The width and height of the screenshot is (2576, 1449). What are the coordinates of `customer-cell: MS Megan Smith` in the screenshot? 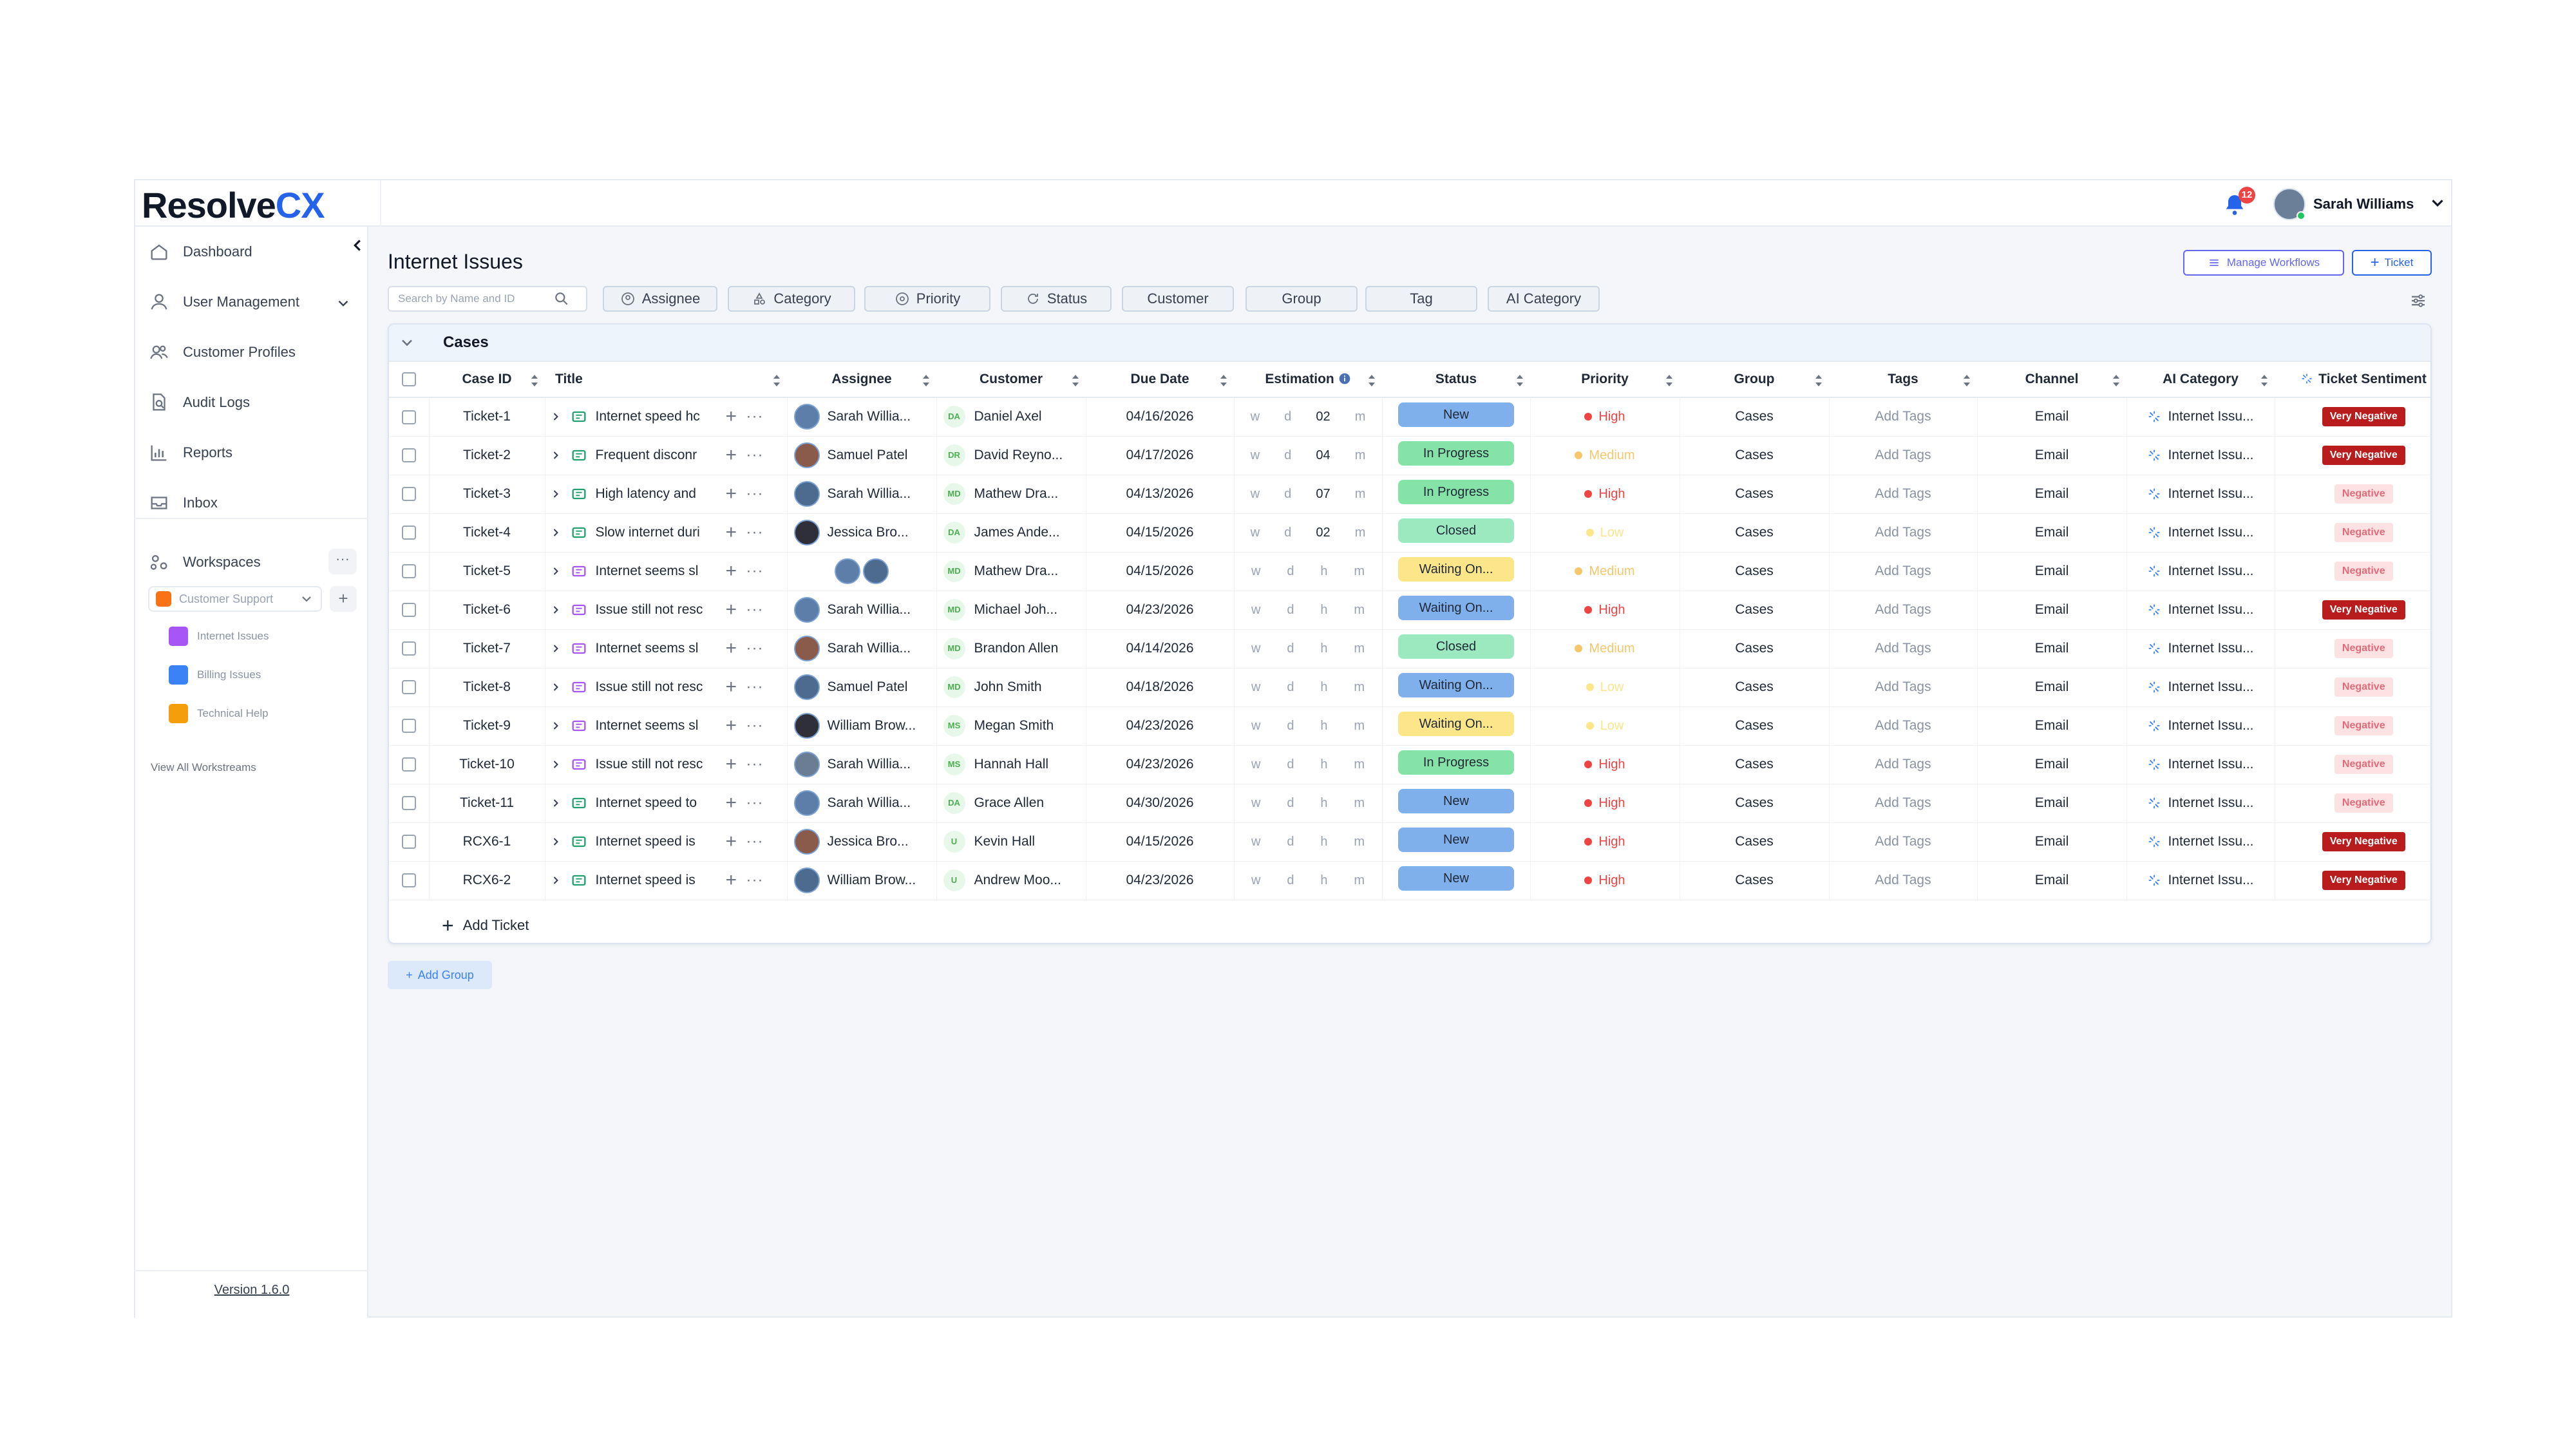 It's located at (1011, 726).